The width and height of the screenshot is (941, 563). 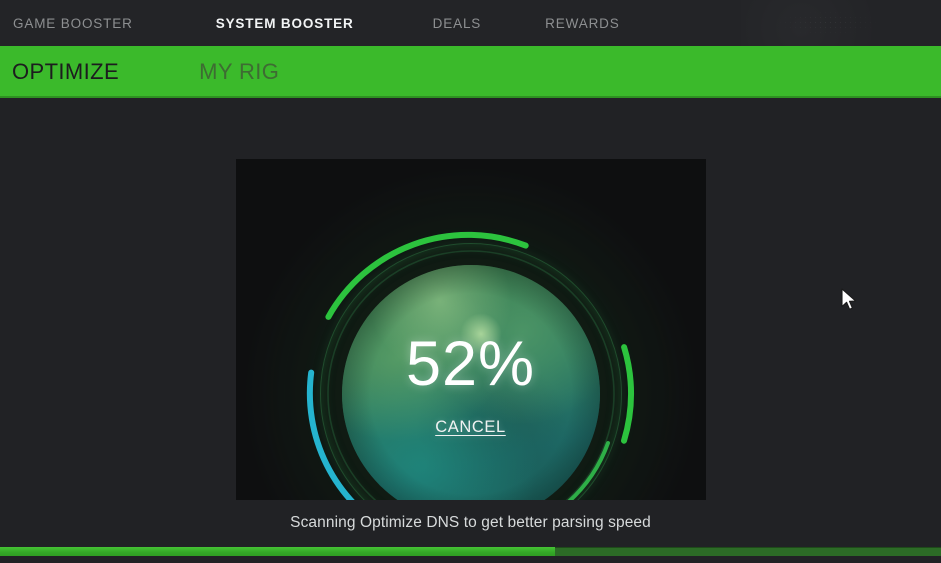 I want to click on subnav-item-optimize: OPTIMIZE, so click(x=65, y=72).